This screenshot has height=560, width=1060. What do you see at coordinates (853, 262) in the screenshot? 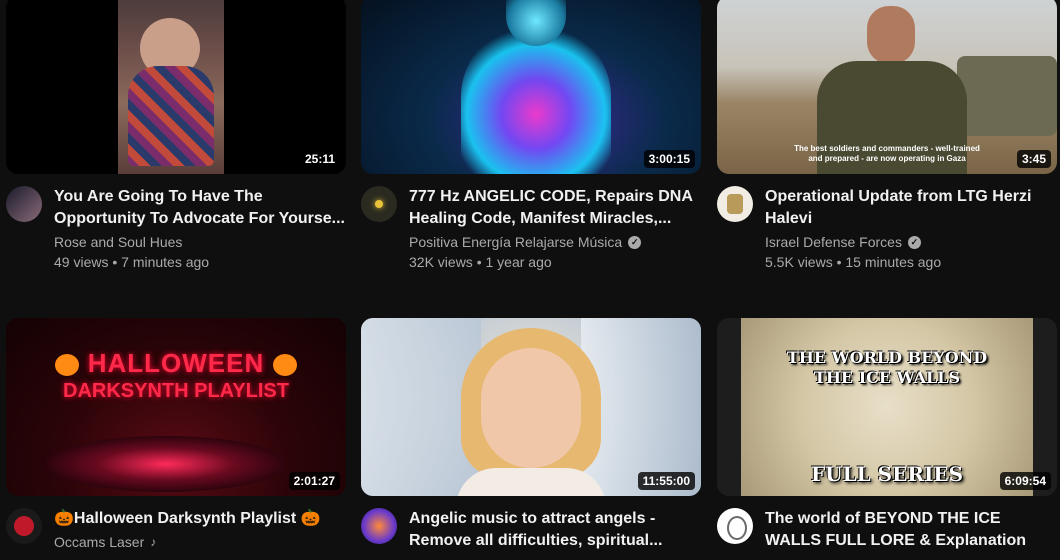
I see `video-stats: 5.5K views • 15 minutes ago` at bounding box center [853, 262].